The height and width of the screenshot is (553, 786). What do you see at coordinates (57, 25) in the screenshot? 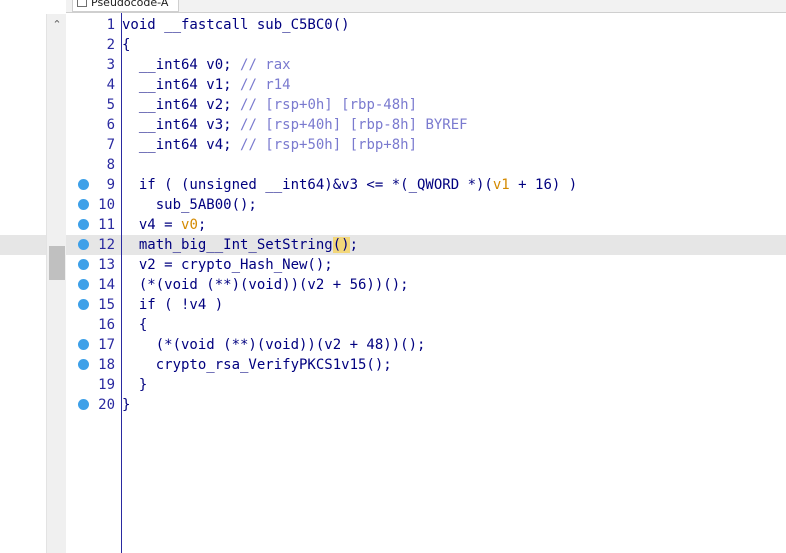
I see `scroll-up-arrow-icon: ⌃` at bounding box center [57, 25].